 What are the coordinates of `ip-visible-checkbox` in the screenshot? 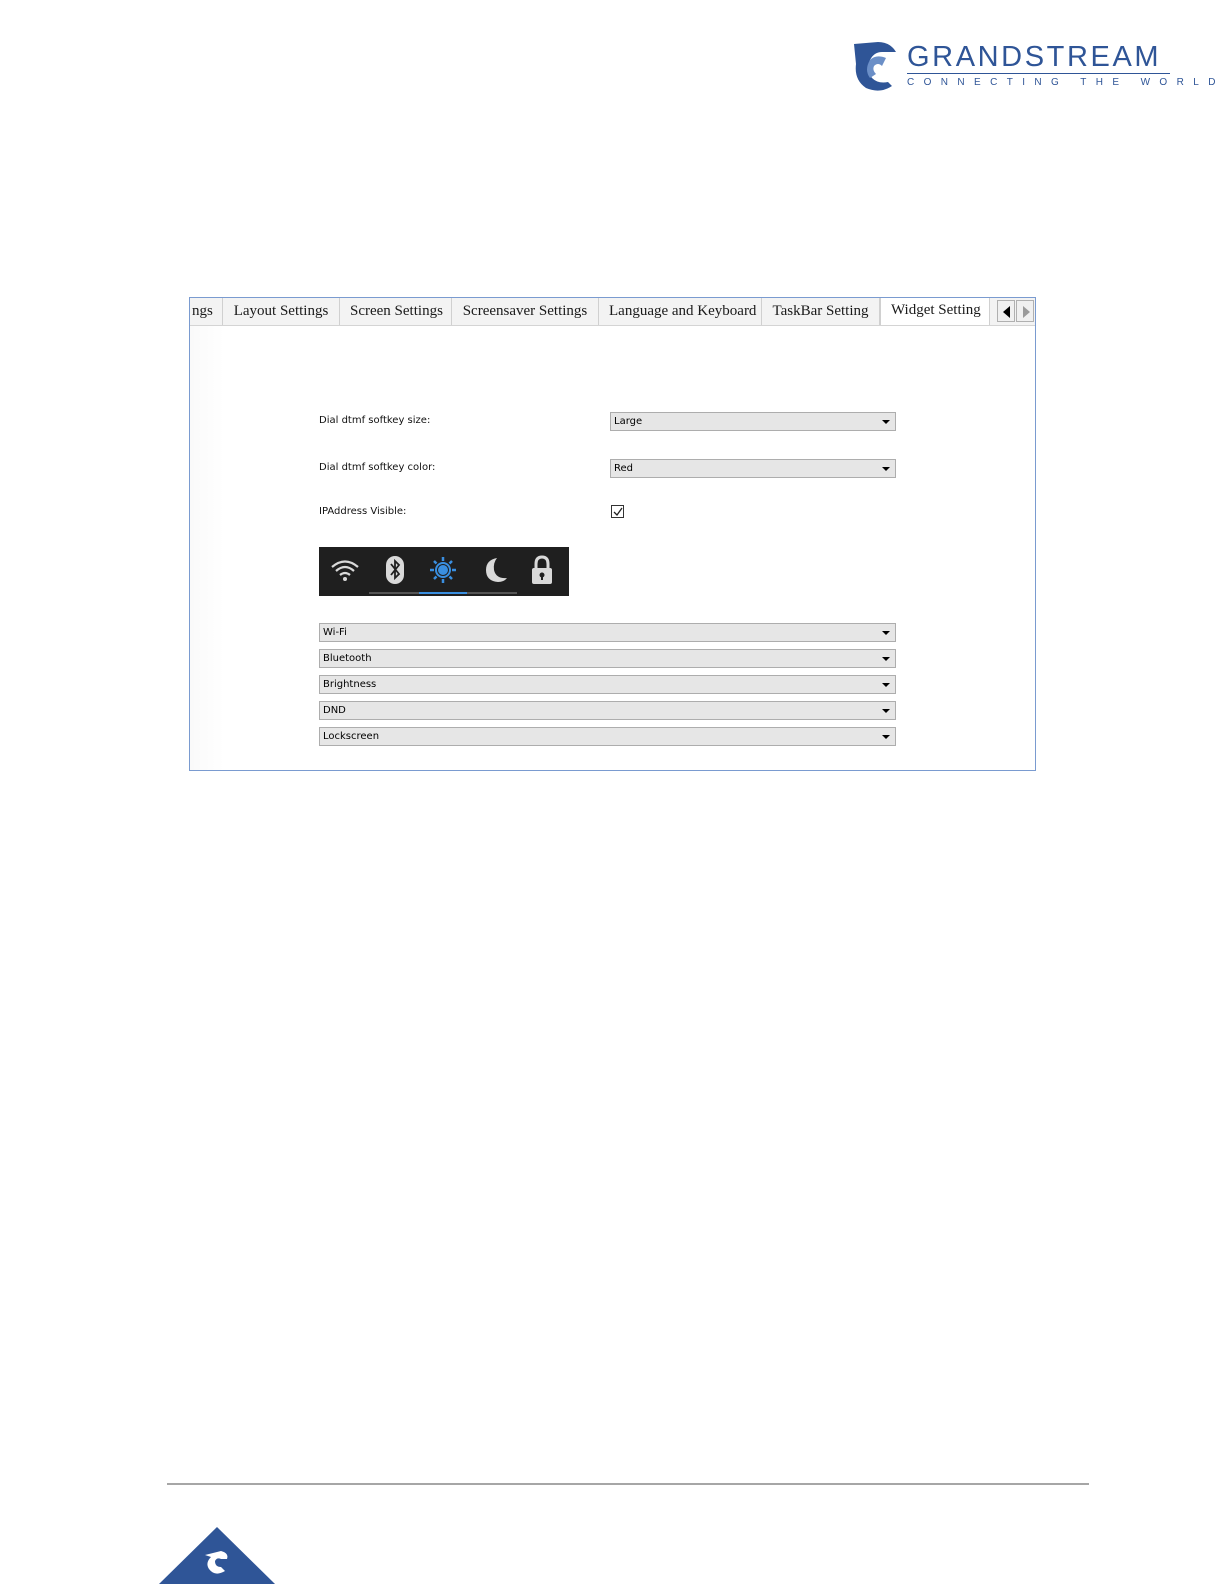 It's located at (617, 511).